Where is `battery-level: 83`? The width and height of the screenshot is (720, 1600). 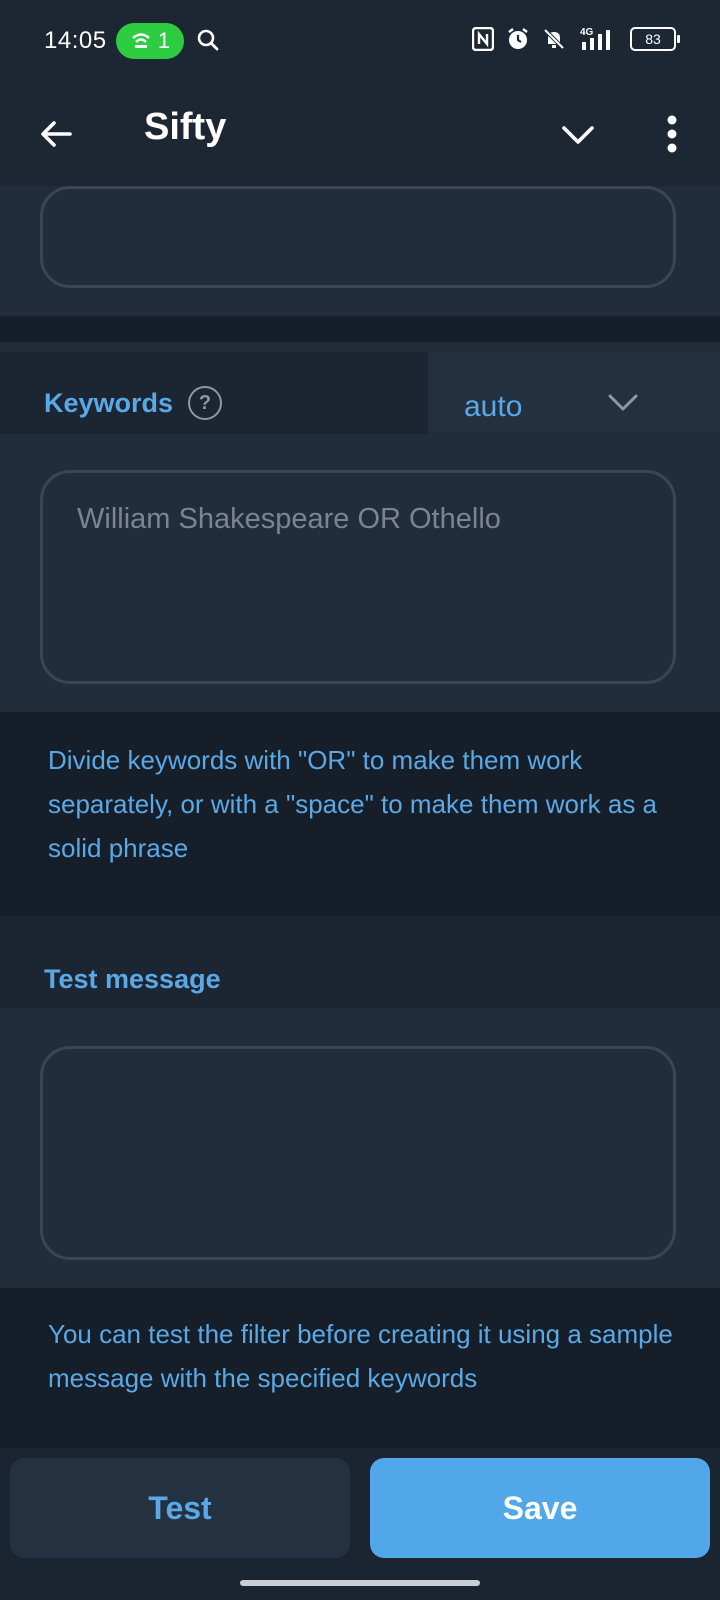 battery-level: 83 is located at coordinates (653, 39).